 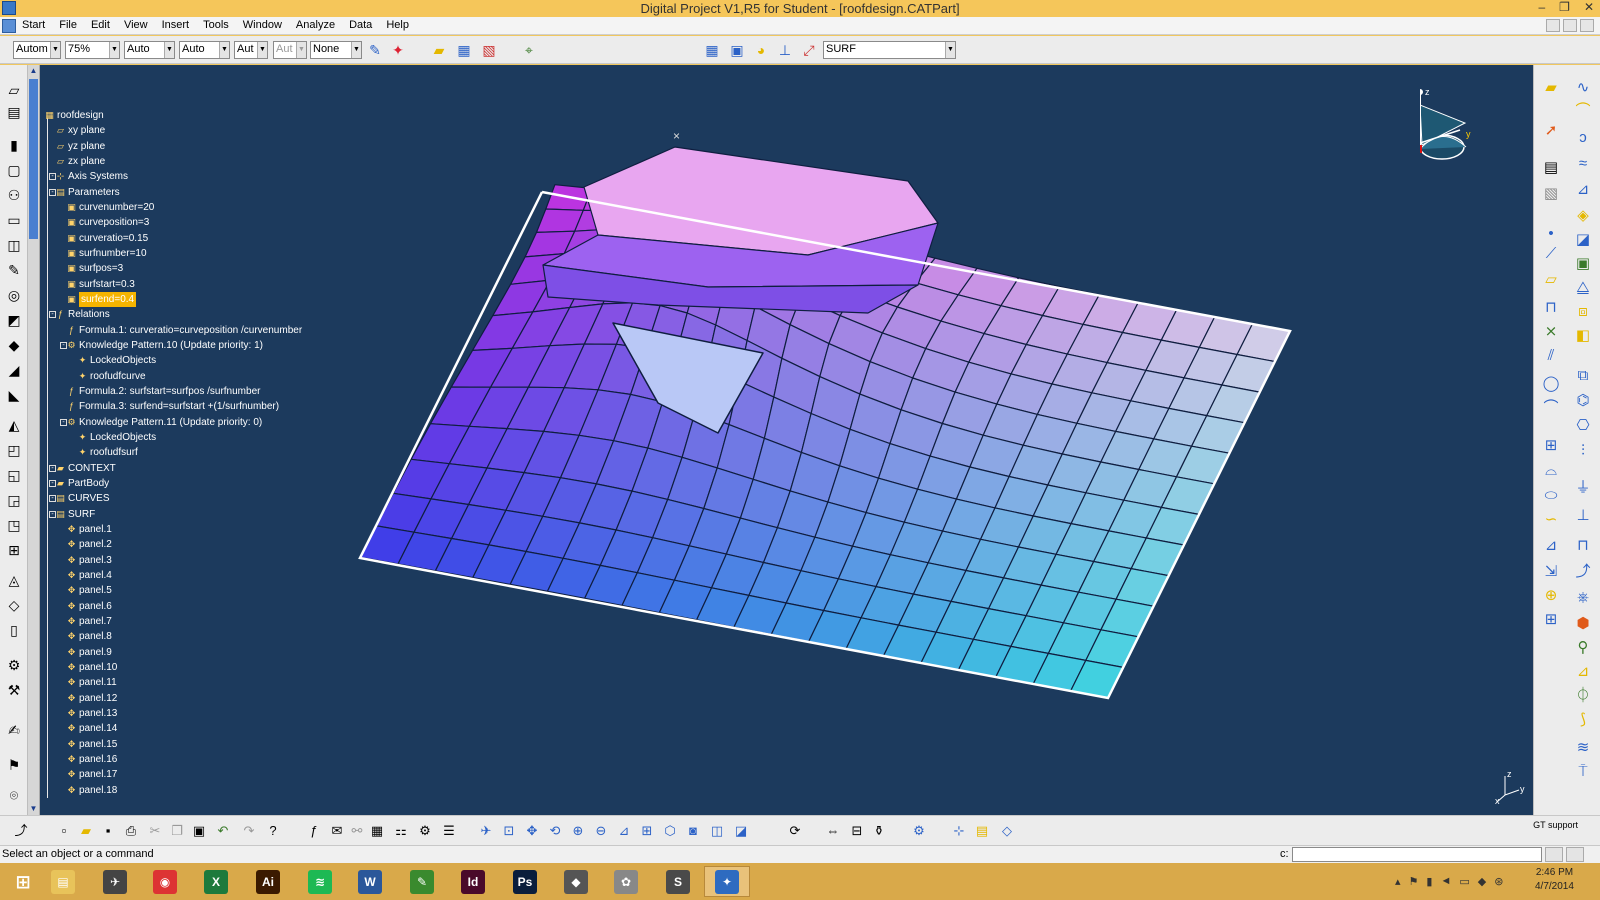 What do you see at coordinates (1583, 190) in the screenshot?
I see `extrude-icon: ⊿` at bounding box center [1583, 190].